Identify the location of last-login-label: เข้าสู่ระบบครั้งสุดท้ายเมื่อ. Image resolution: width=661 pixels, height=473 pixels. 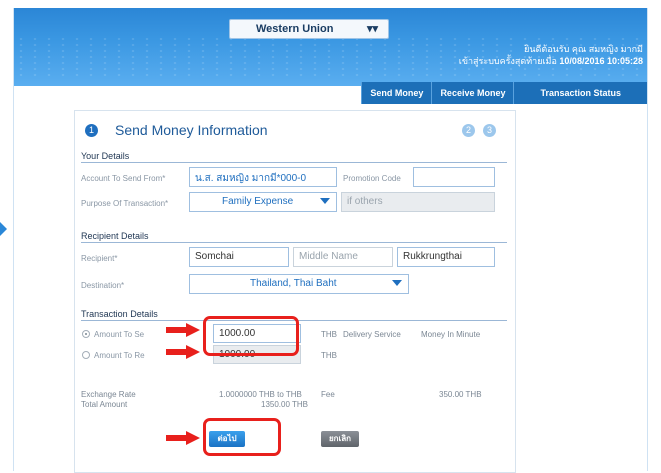
(507, 61).